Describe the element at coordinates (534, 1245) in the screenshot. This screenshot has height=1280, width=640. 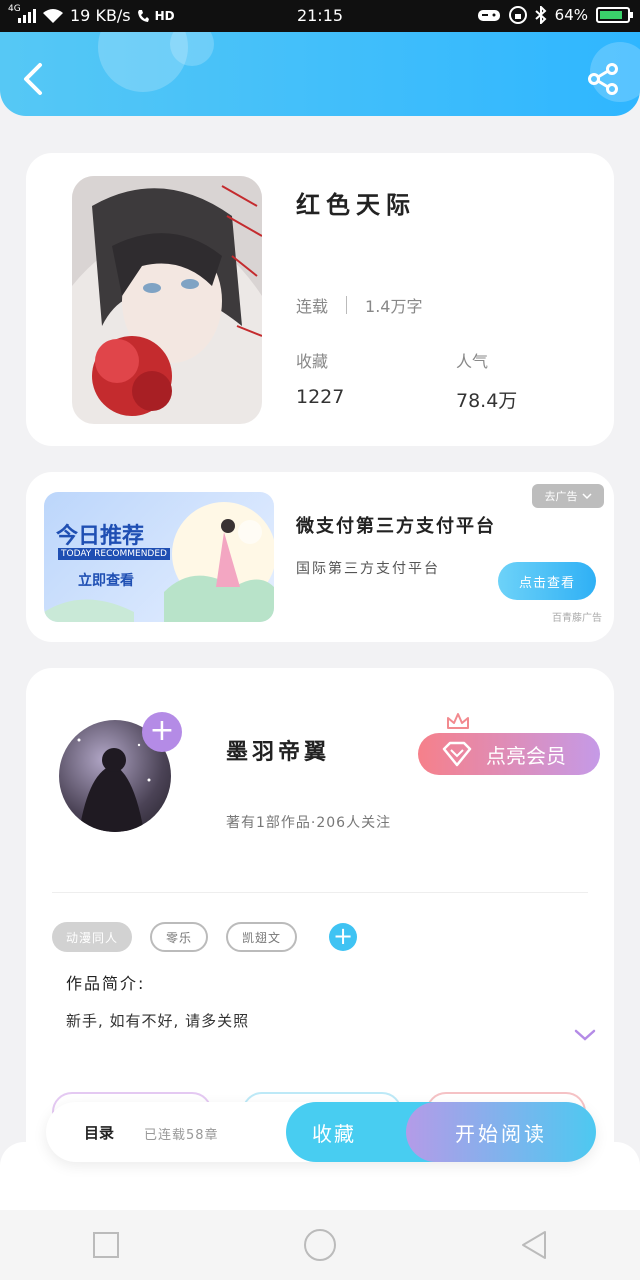
I see `back-nav-icon` at that location.